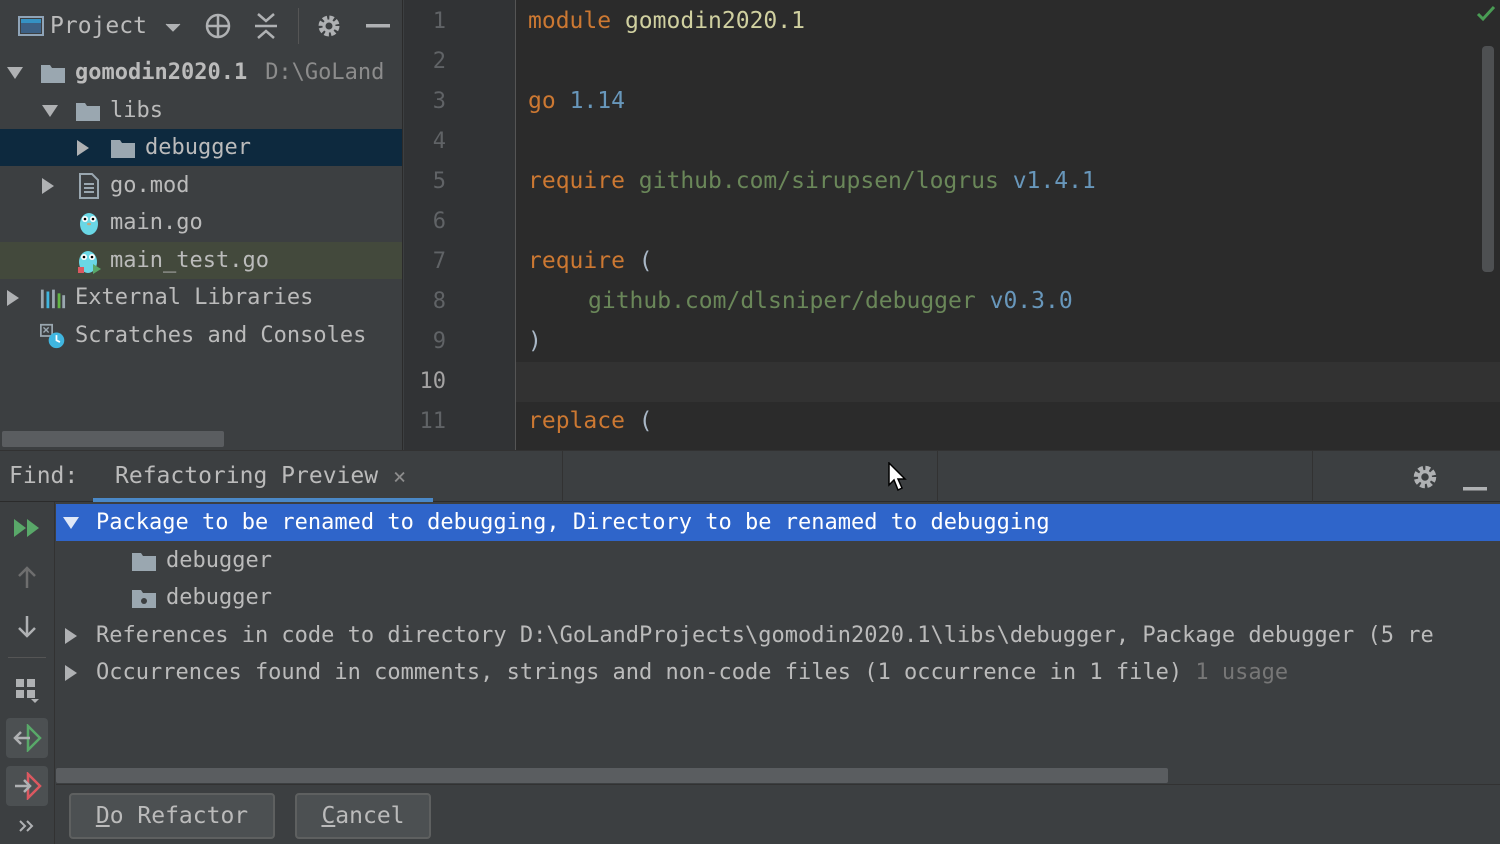 The image size is (1500, 844). What do you see at coordinates (53, 336) in the screenshot?
I see `scratches-icon` at bounding box center [53, 336].